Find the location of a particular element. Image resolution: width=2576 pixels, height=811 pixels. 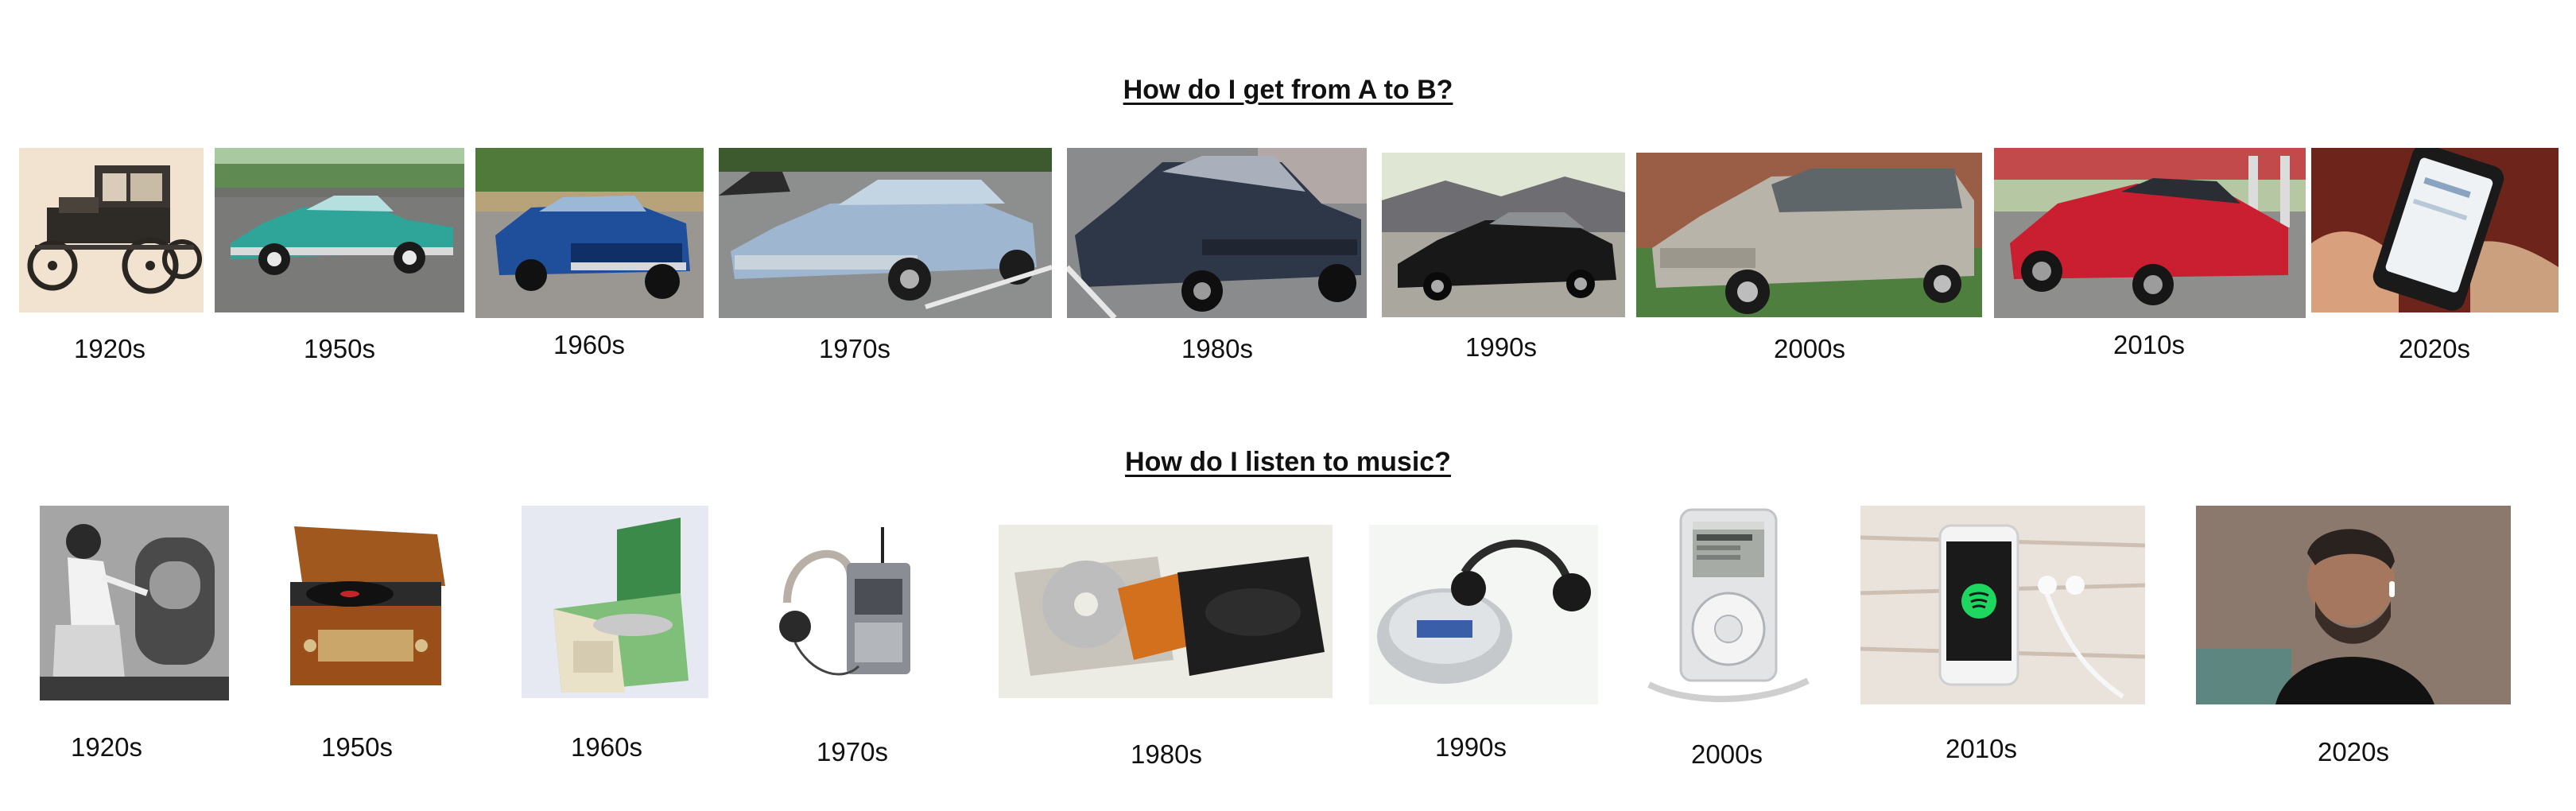

music-2010s-label: 2010s is located at coordinates (1982, 748).